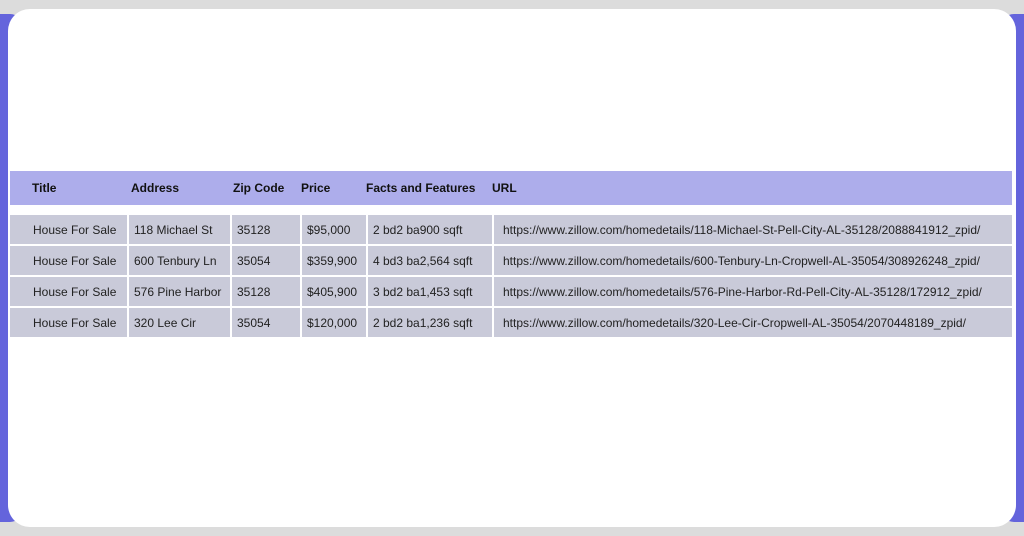  Describe the element at coordinates (179, 260) in the screenshot. I see `cell-address: 600 Tenbury Ln` at that location.